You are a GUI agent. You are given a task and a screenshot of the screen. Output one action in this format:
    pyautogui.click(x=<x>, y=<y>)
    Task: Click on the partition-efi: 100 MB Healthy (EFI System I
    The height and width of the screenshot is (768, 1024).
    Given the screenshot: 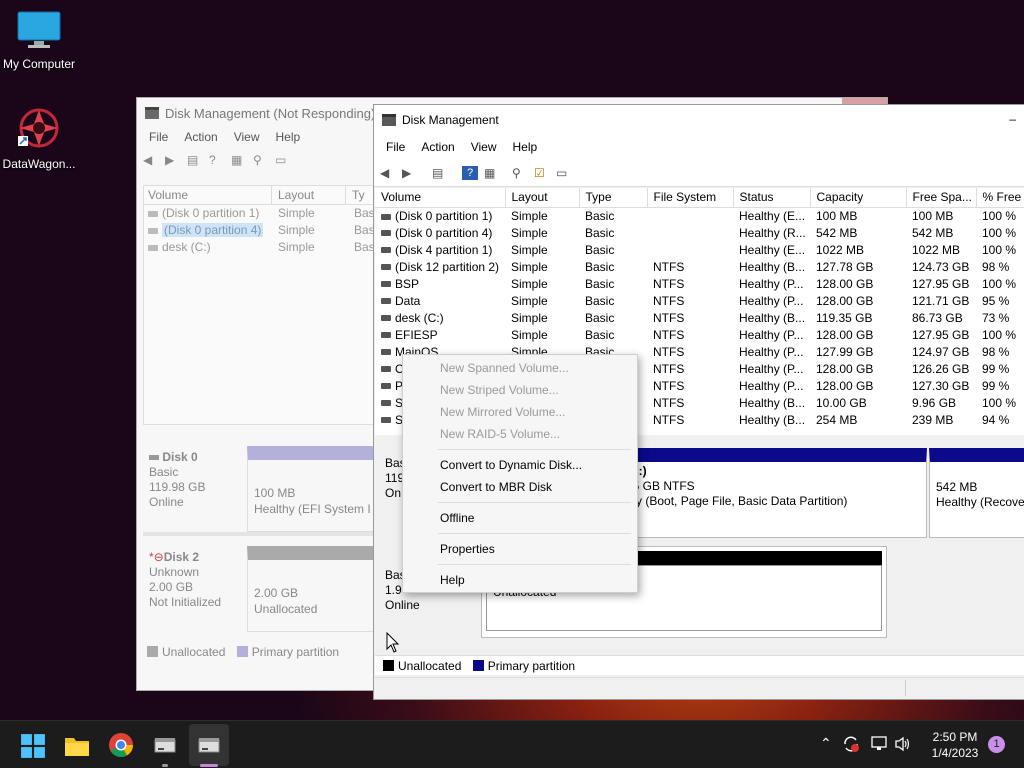 What is the action you would take?
    pyautogui.click(x=315, y=489)
    